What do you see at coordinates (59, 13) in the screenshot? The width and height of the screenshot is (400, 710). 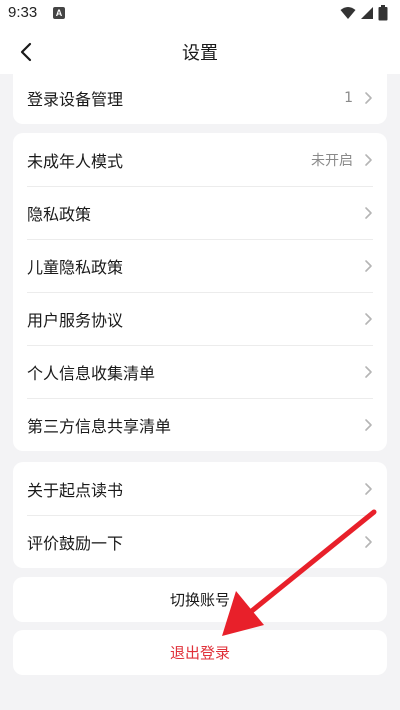 I see `notification-icon: A` at bounding box center [59, 13].